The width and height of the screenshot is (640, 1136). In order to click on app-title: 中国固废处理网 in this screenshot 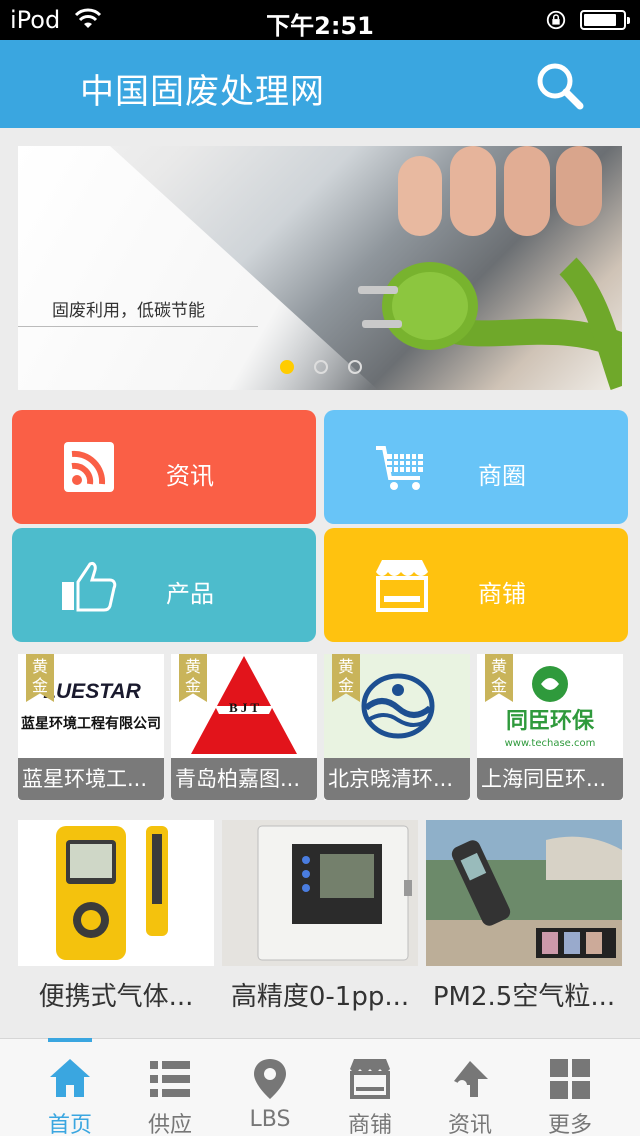, I will do `click(202, 92)`.